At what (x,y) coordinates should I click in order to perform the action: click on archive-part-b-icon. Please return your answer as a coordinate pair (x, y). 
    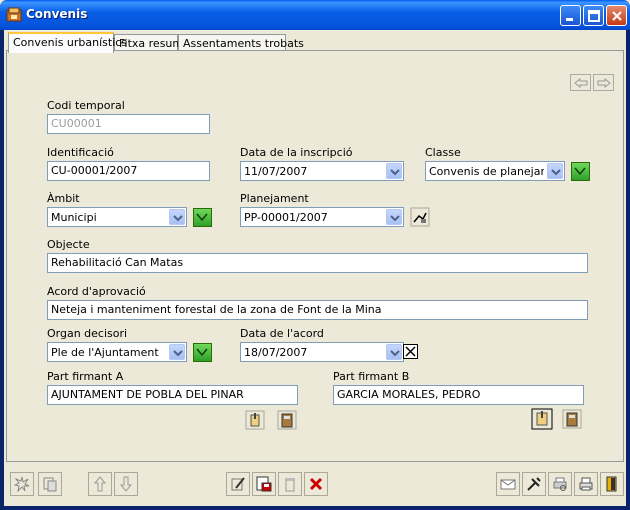
    Looking at the image, I should click on (572, 419).